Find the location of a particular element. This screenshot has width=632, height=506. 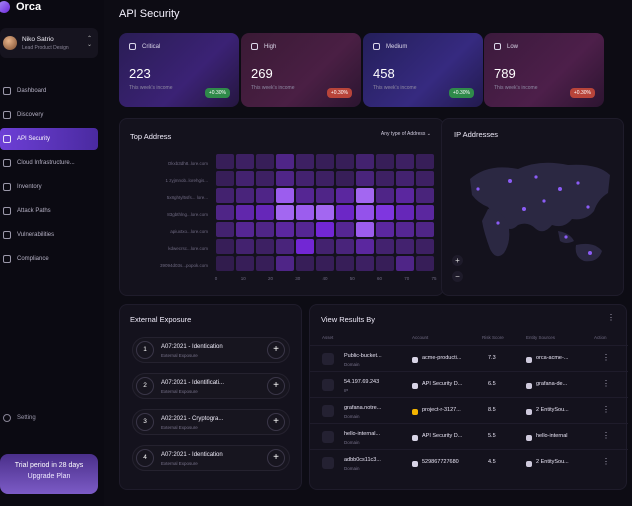

sidebar-item-compliance: Compliance is located at coordinates (49, 259).